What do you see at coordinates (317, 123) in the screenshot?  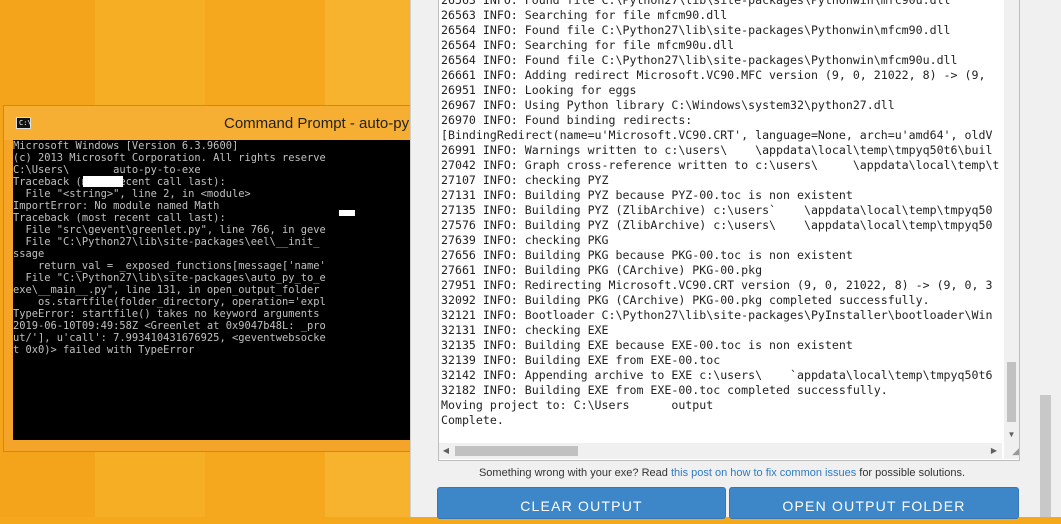 I see `window-title: Command Prompt - auto-py` at bounding box center [317, 123].